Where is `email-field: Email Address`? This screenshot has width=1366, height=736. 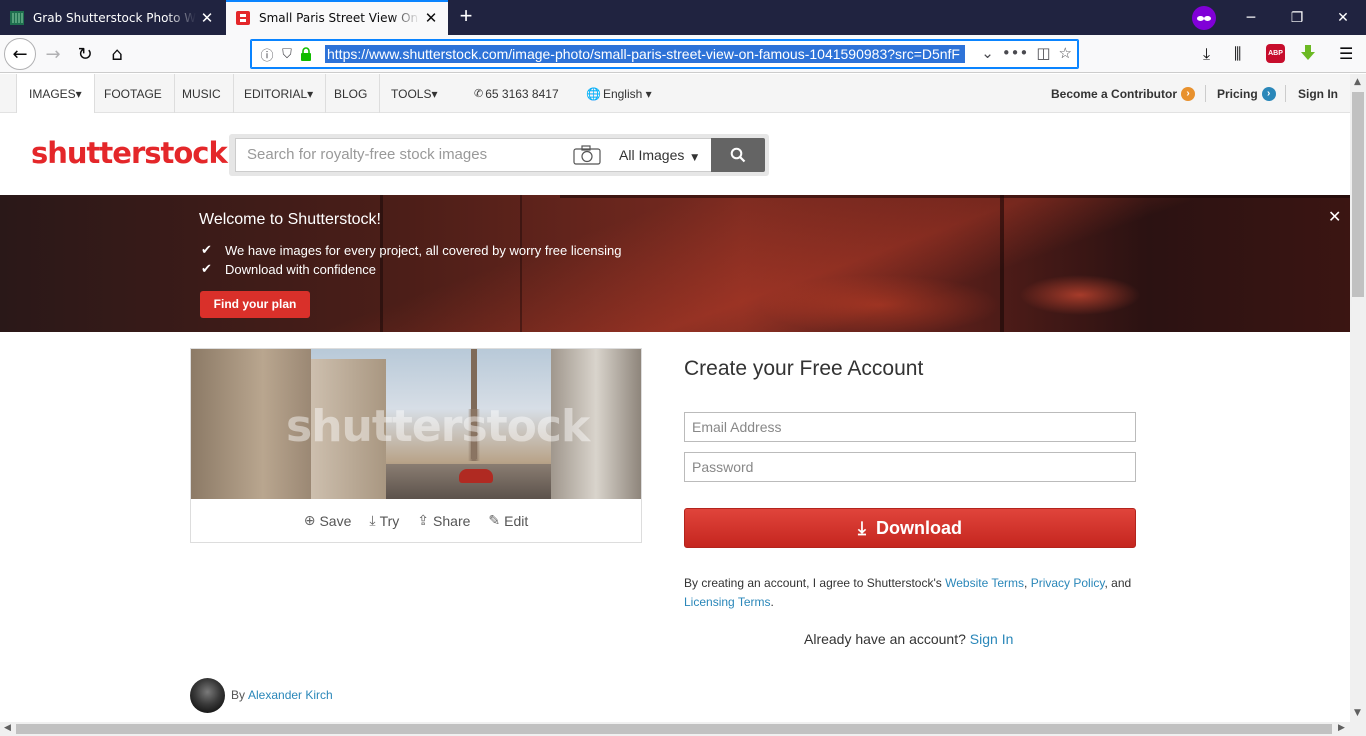
email-field: Email Address is located at coordinates (910, 427).